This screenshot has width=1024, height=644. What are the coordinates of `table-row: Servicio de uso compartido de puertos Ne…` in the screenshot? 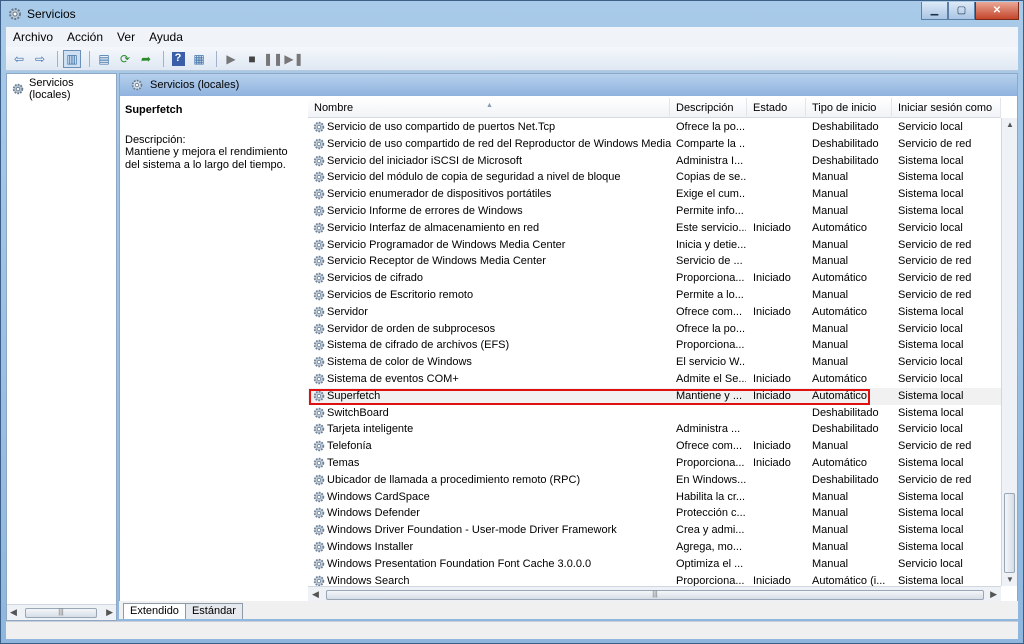 It's located at (654, 127).